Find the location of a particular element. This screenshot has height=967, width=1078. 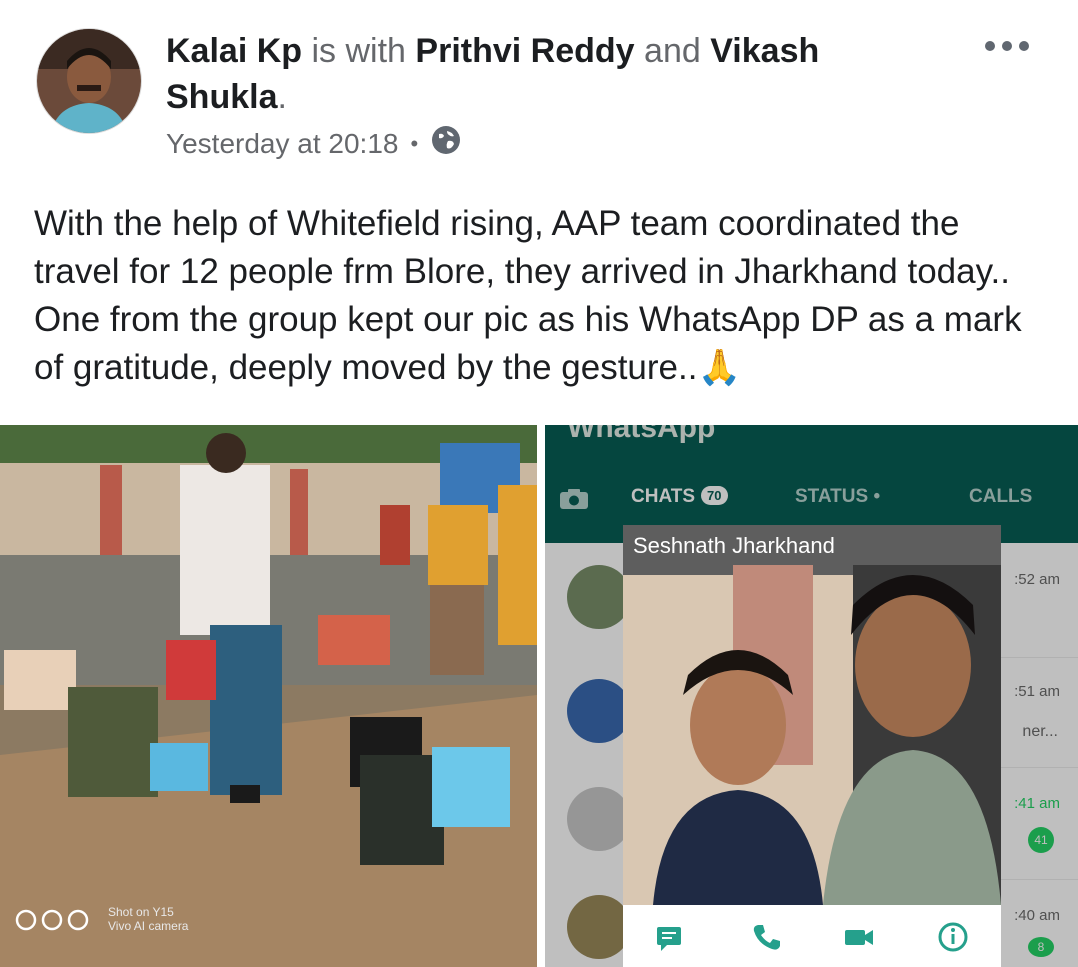

call-icon is located at coordinates (766, 937).